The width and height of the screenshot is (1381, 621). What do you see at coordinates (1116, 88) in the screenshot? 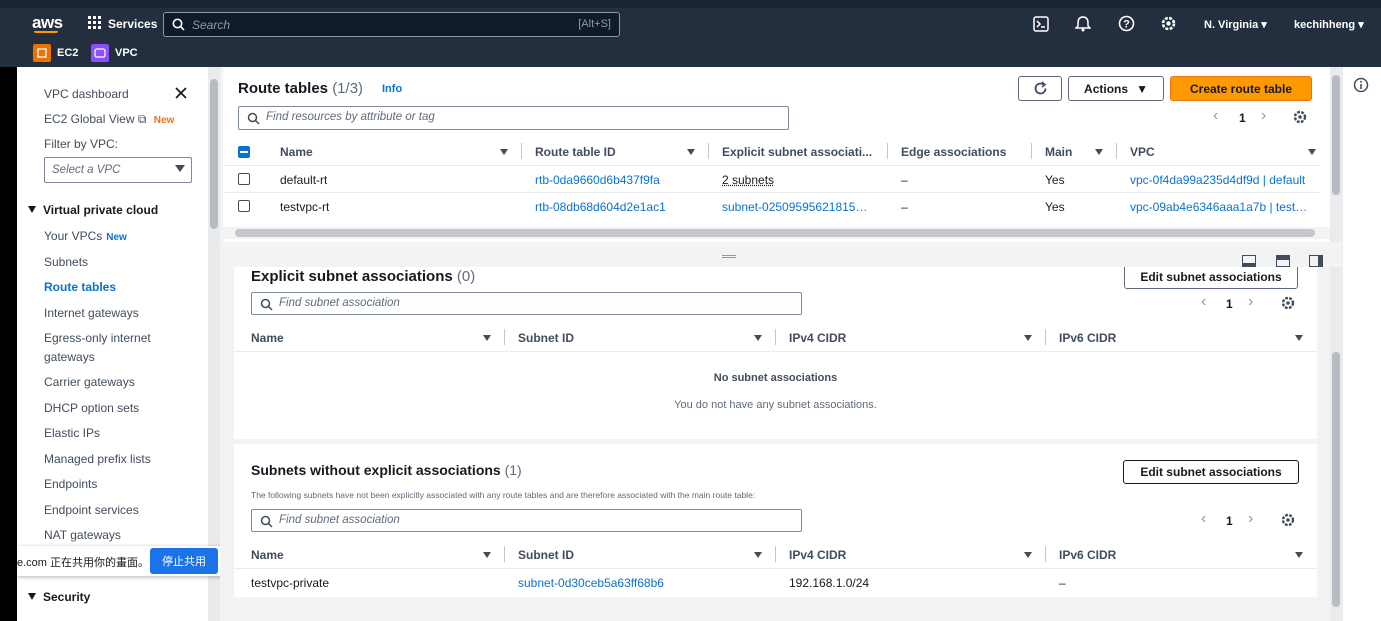
I see `actions-button: Actions ▼` at bounding box center [1116, 88].